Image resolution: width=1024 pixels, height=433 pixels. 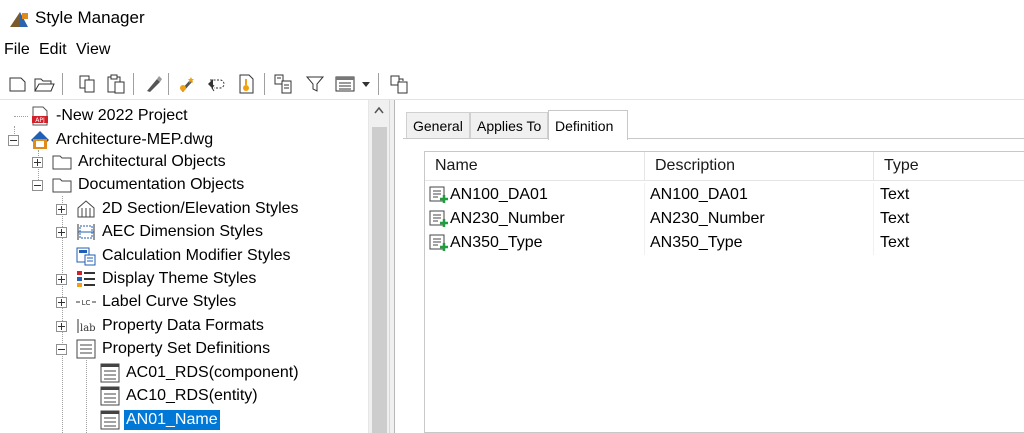 I want to click on row-description: AN100_DA01, so click(x=699, y=194).